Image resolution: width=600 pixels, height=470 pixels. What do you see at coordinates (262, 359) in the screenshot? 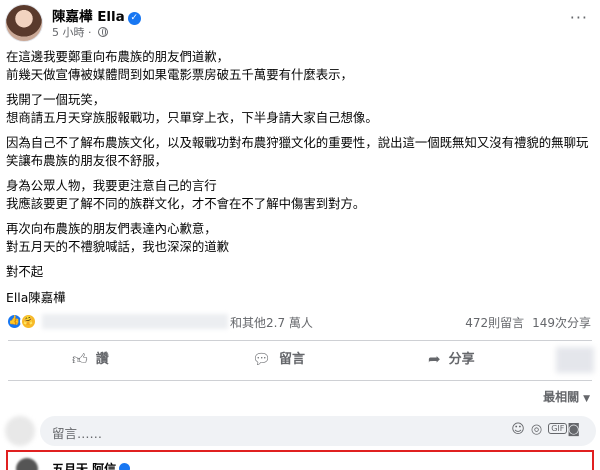
I see `speech-bubble-icon: 💬︎` at bounding box center [262, 359].